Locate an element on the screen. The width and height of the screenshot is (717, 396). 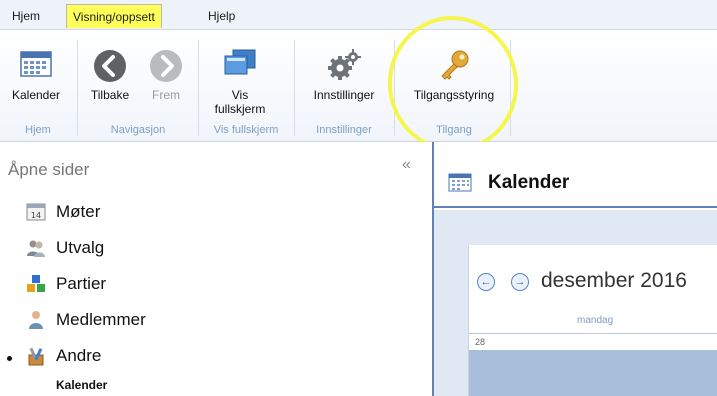
svg-text: 14 is located at coordinates (36, 215).